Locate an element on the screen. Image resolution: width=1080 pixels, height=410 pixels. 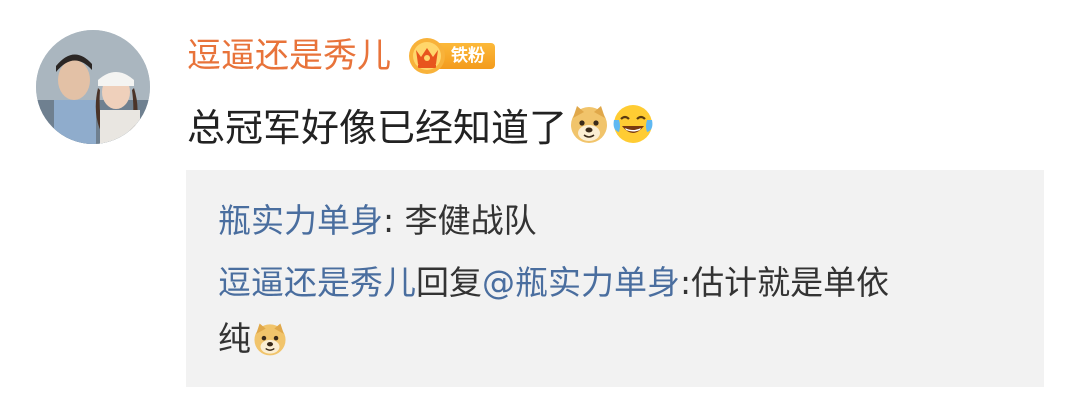
reply-mention-link: @瓶实力单身 is located at coordinates (581, 282).